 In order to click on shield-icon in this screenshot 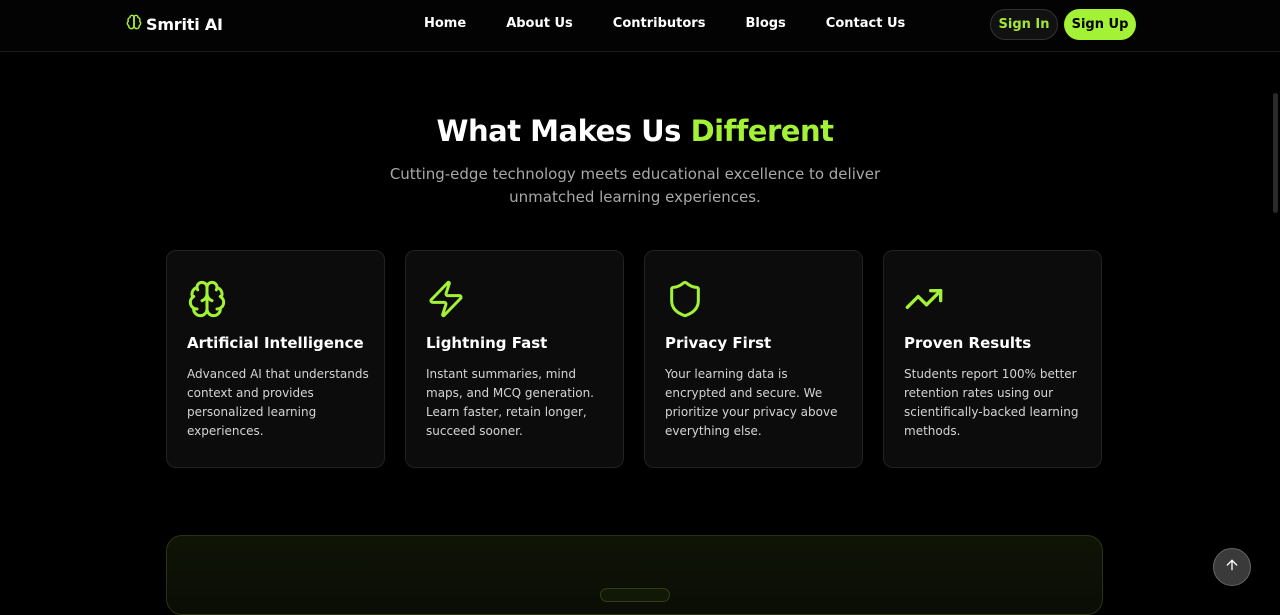, I will do `click(685, 299)`.